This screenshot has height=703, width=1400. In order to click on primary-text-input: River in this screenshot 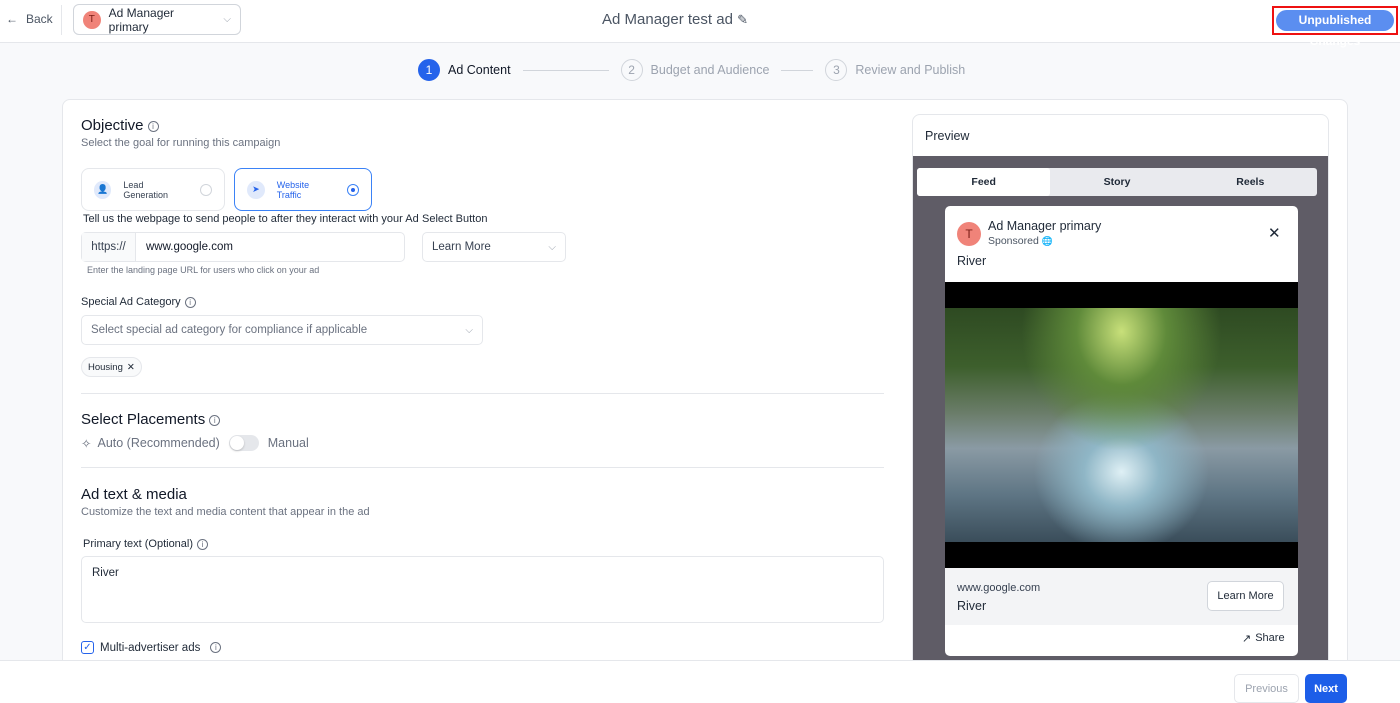, I will do `click(482, 589)`.